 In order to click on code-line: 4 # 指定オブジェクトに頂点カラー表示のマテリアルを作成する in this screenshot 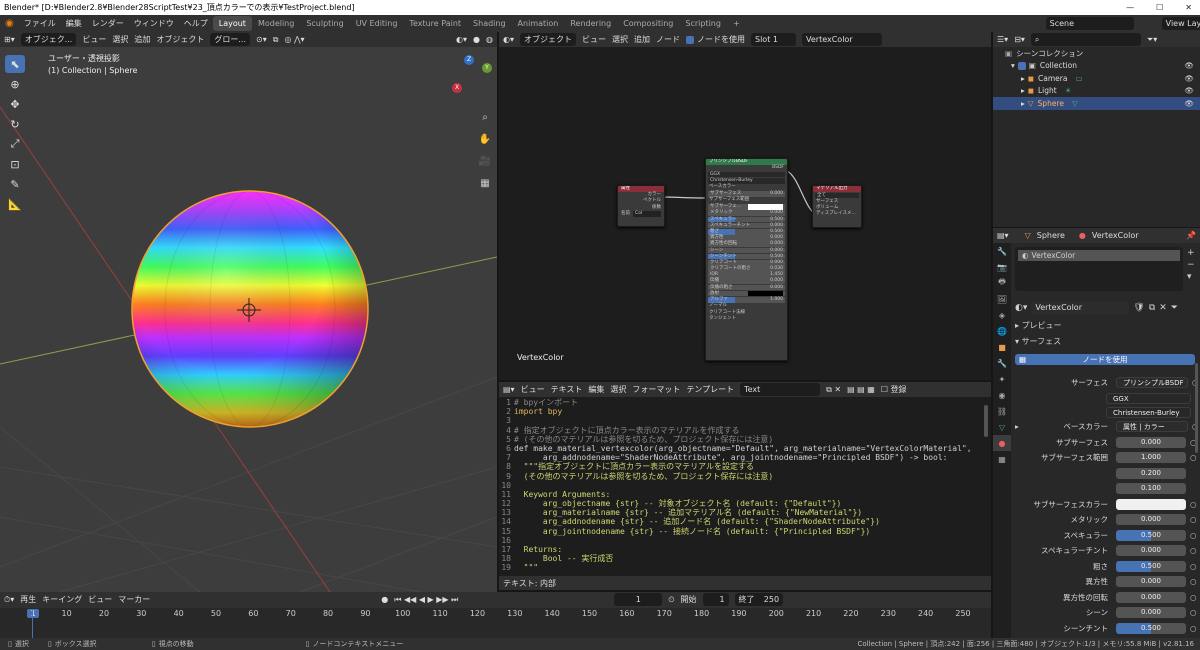, I will do `click(745, 430)`.